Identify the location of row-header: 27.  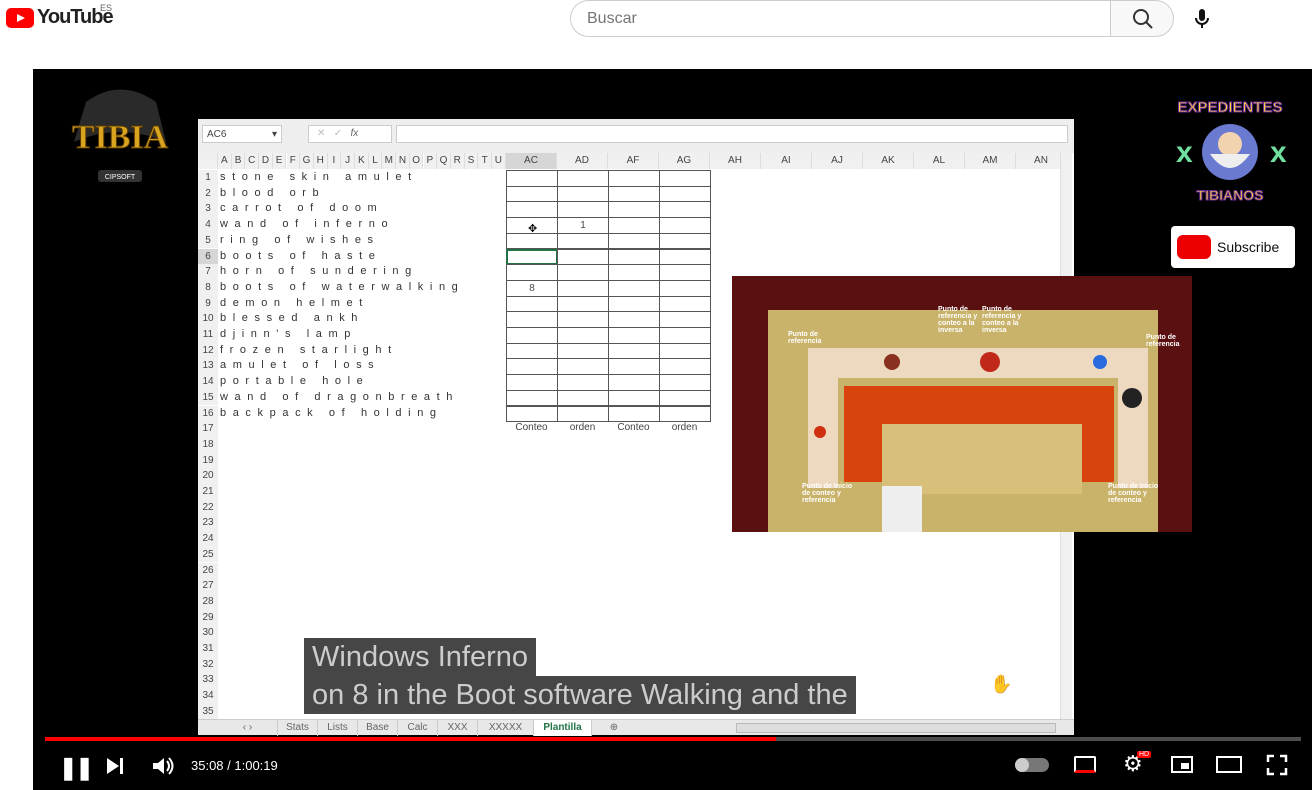
(208, 586).